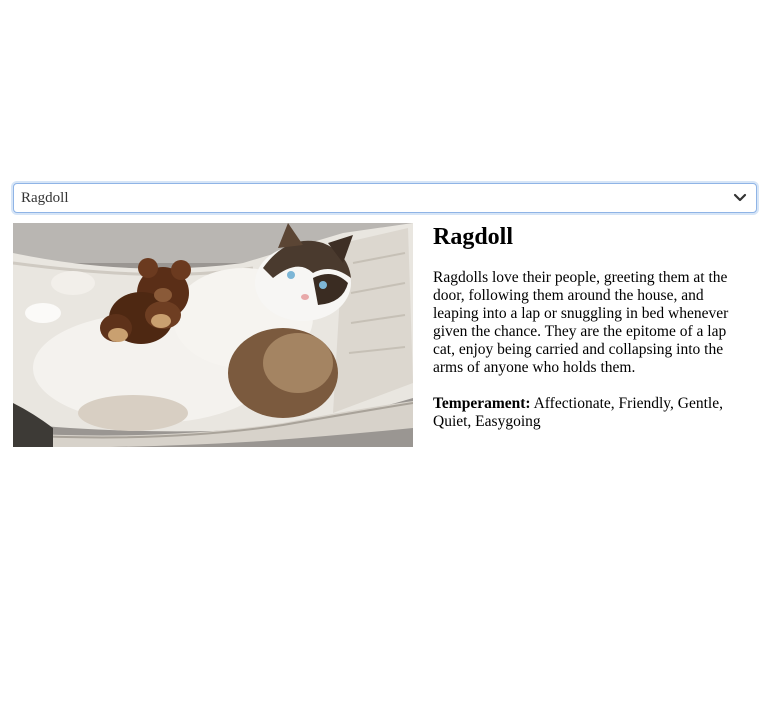 The width and height of the screenshot is (784, 724). Describe the element at coordinates (482, 403) in the screenshot. I see `temperament-label: Temperament:` at that location.